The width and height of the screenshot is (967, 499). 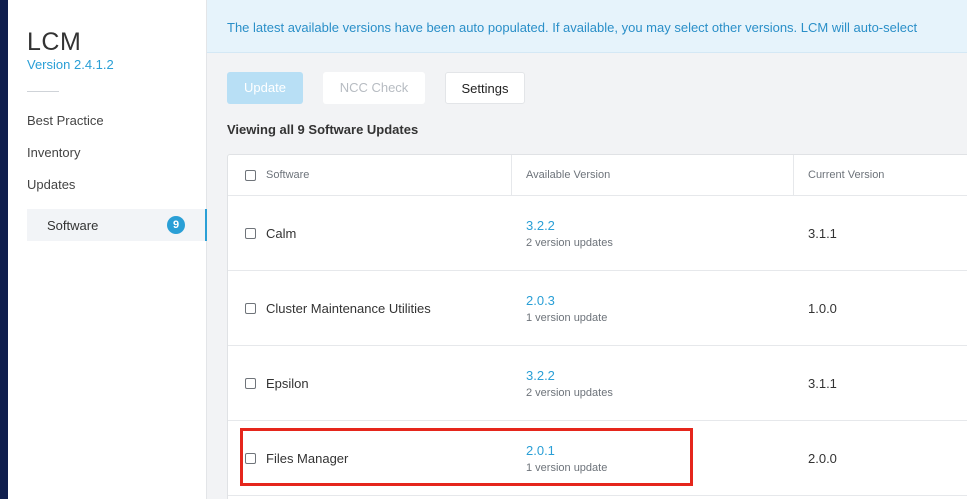 I want to click on sidebar-item-best-practice: Best Practice, so click(x=65, y=120).